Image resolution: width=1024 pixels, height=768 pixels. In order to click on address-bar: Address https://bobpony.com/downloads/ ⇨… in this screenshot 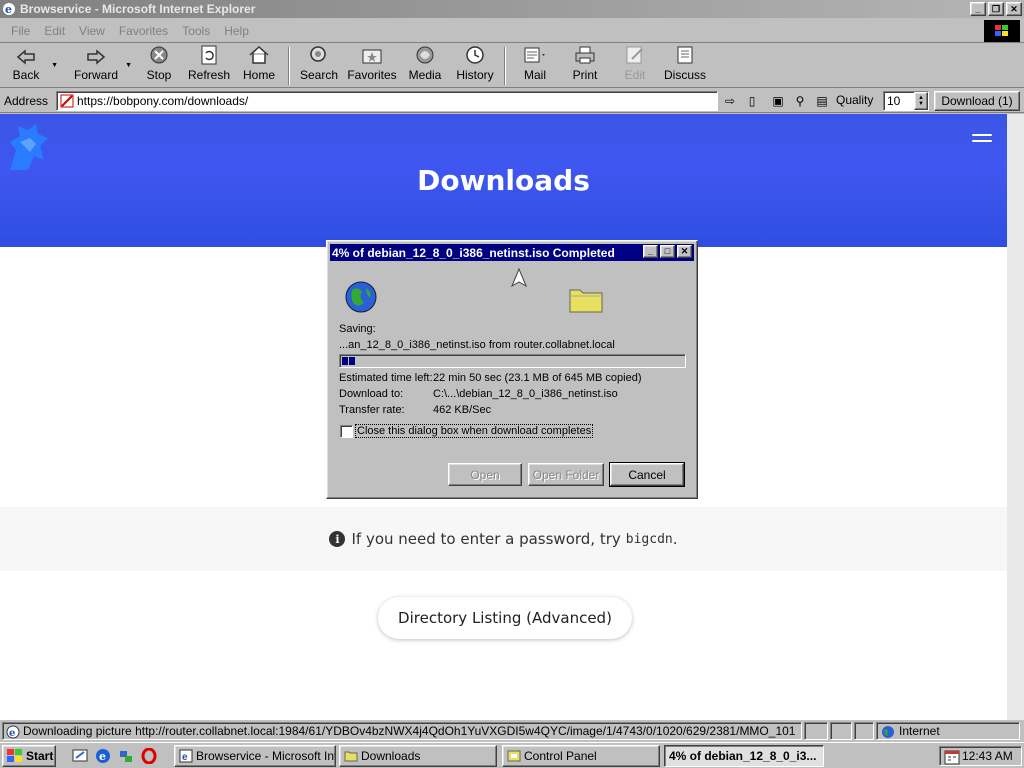, I will do `click(512, 101)`.